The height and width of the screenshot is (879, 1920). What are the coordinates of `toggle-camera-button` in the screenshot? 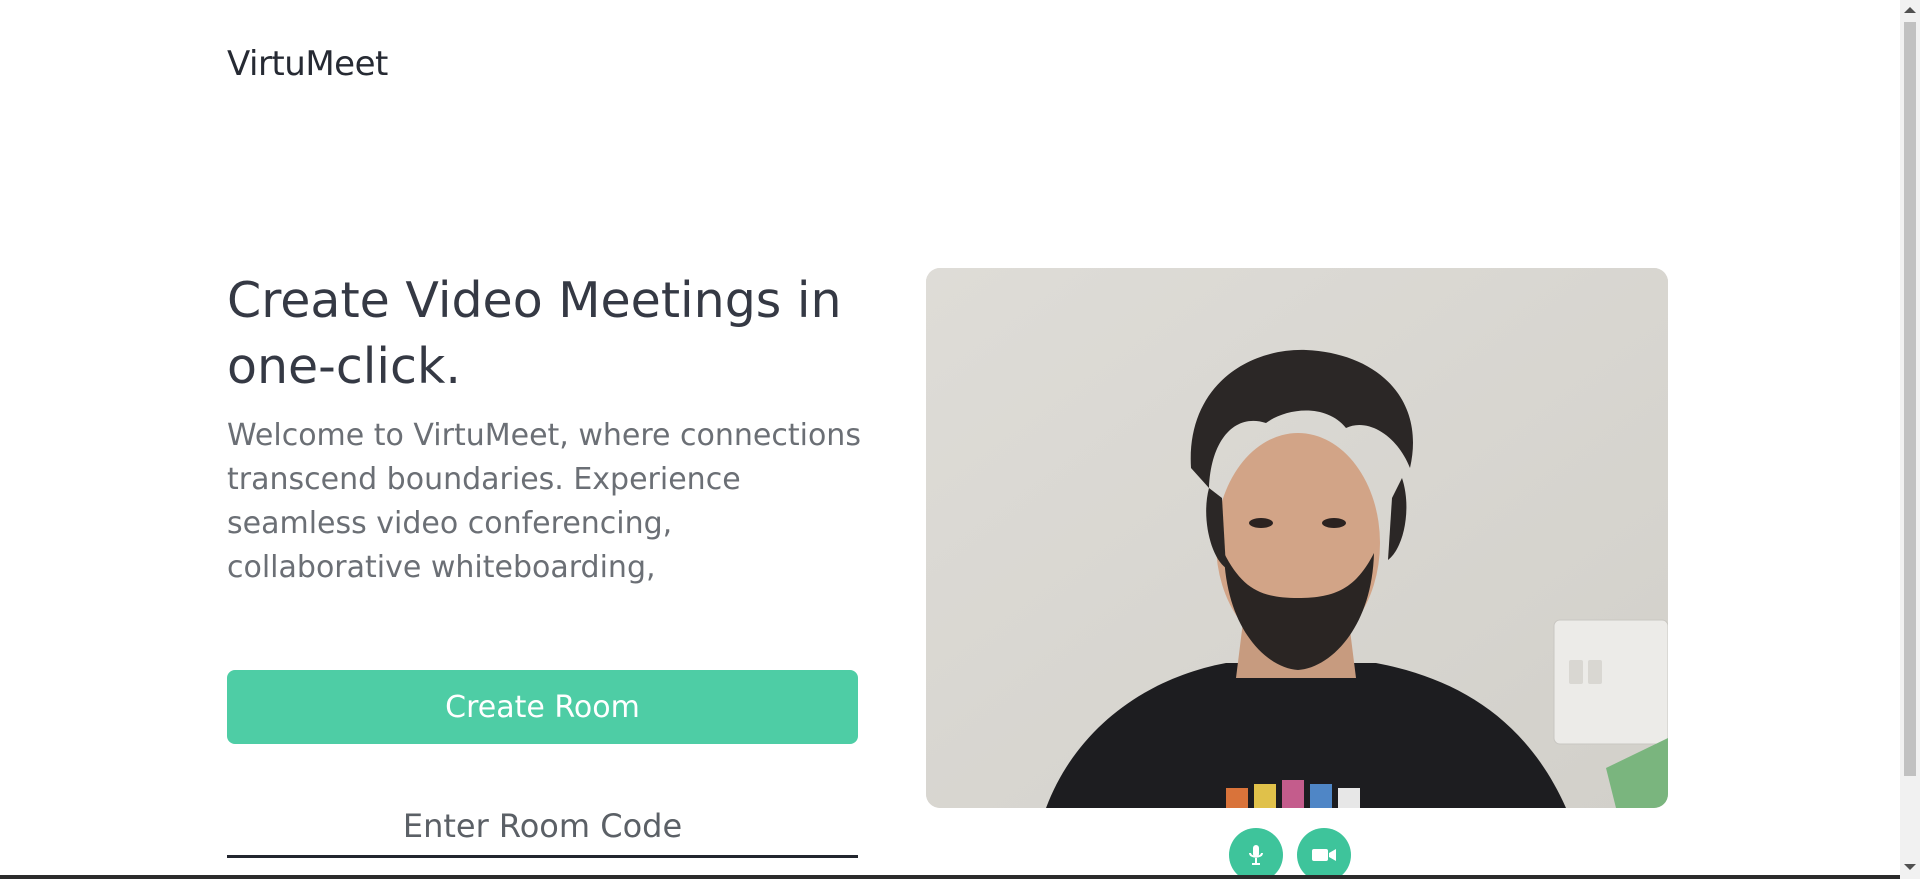 It's located at (1324, 853).